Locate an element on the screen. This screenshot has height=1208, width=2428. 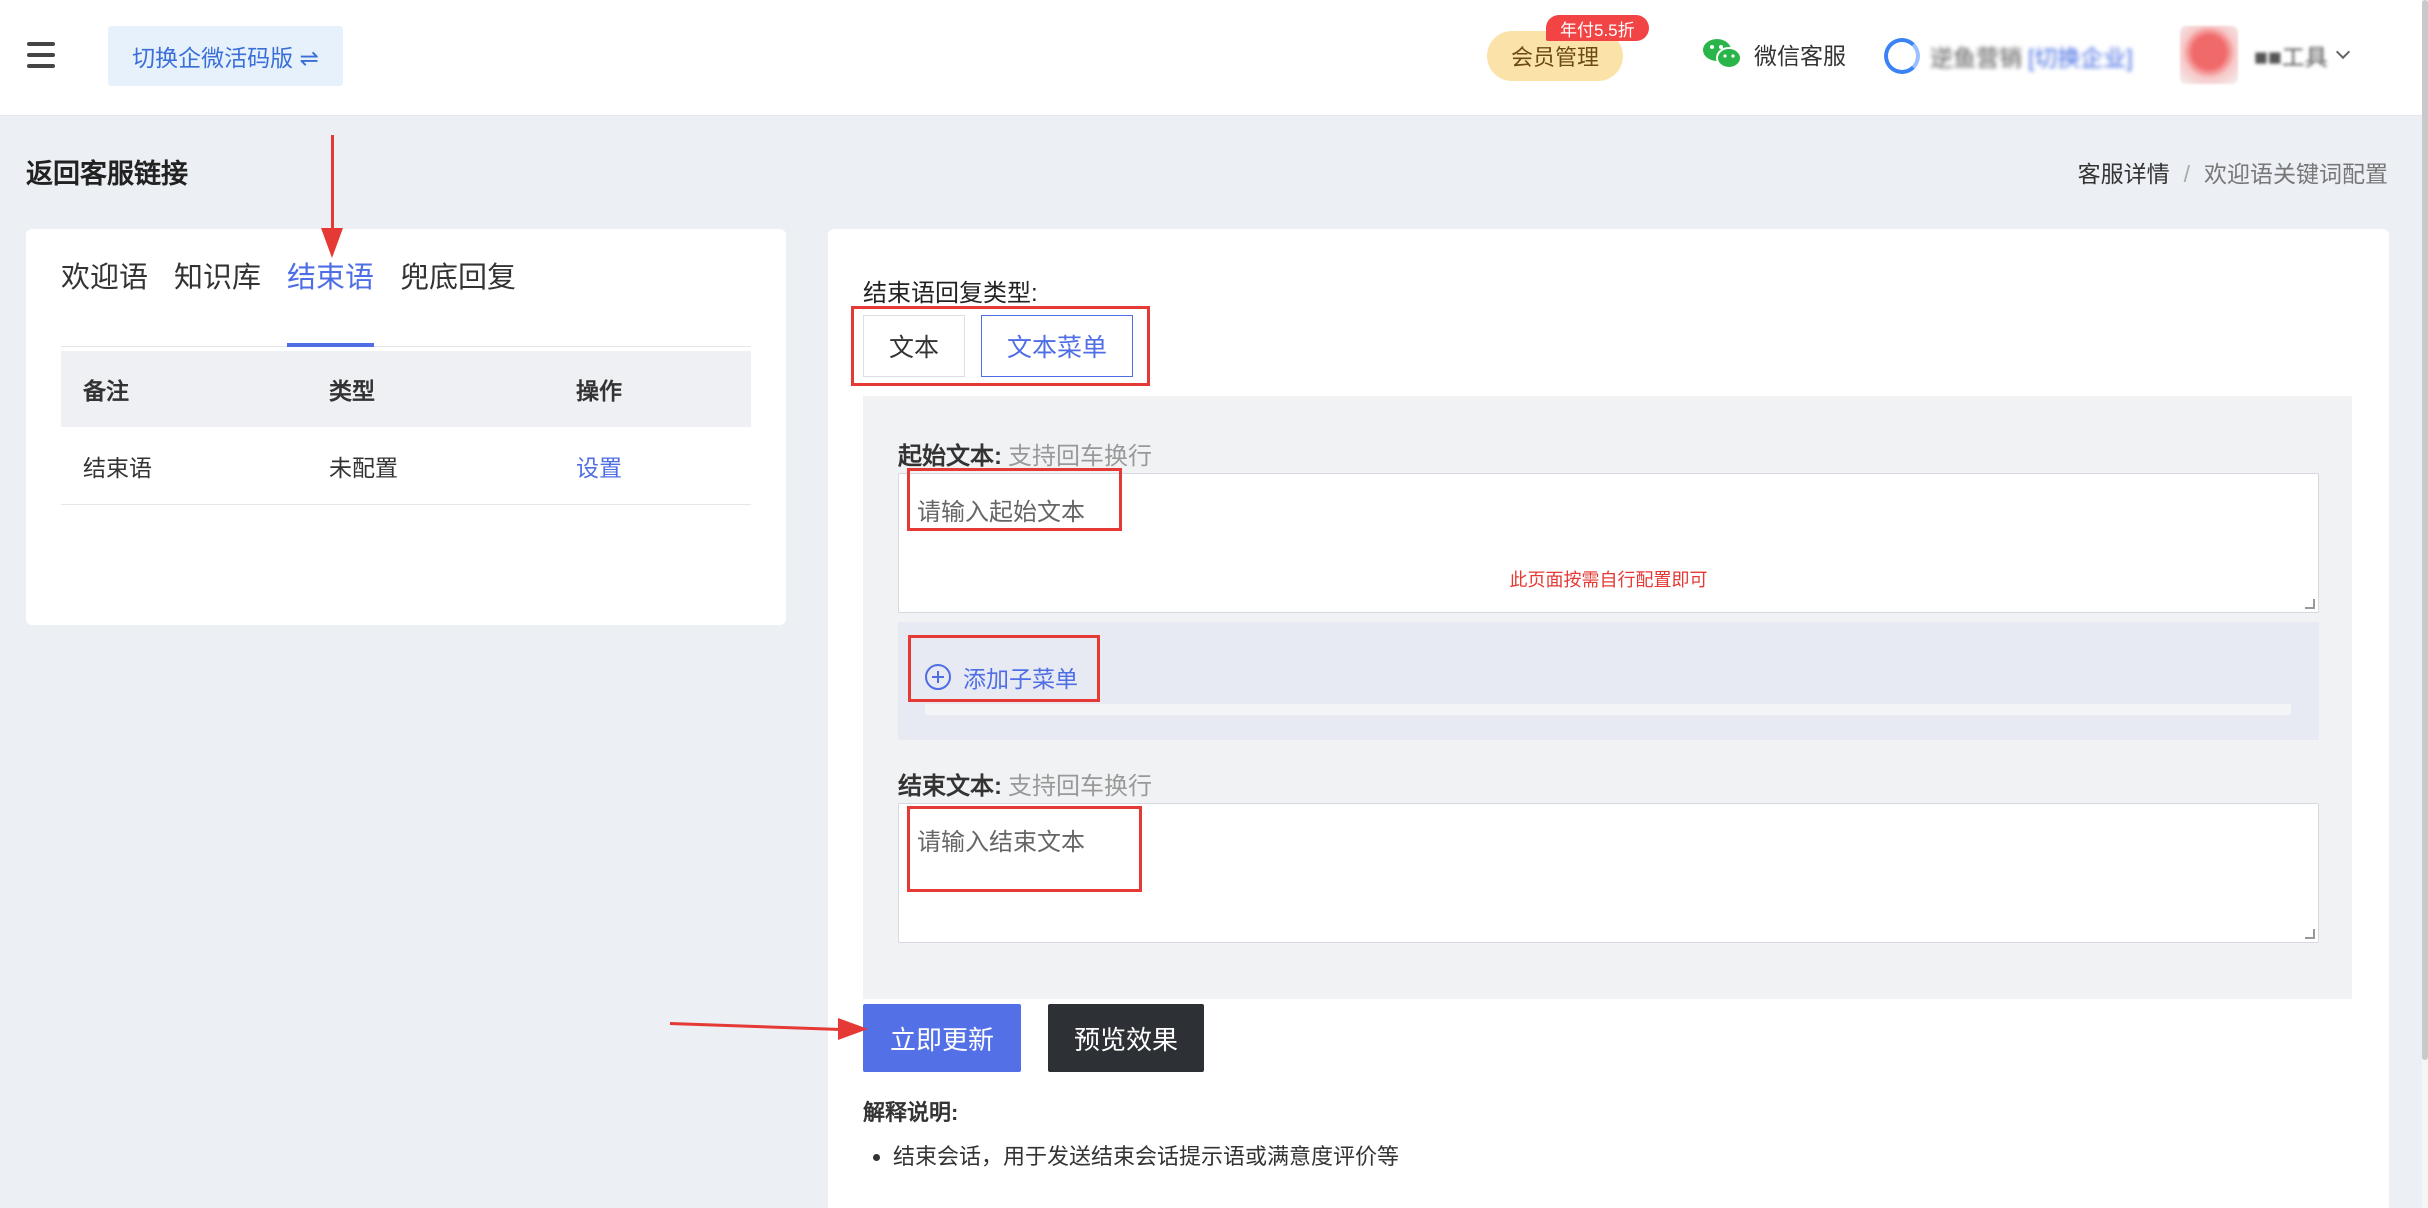
config-table: 备注 类型 操作 结束语 未配置 设置 is located at coordinates (406, 428).